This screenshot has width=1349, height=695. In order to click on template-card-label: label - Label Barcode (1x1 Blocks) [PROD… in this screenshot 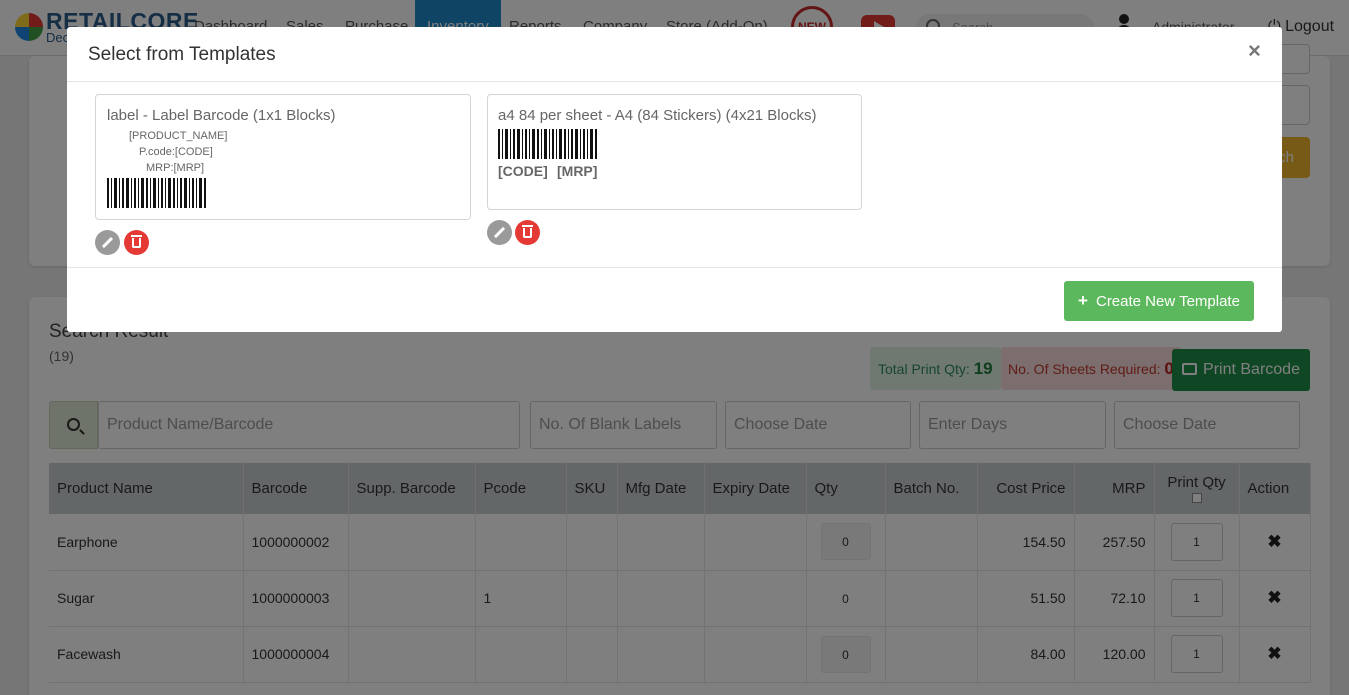, I will do `click(283, 157)`.